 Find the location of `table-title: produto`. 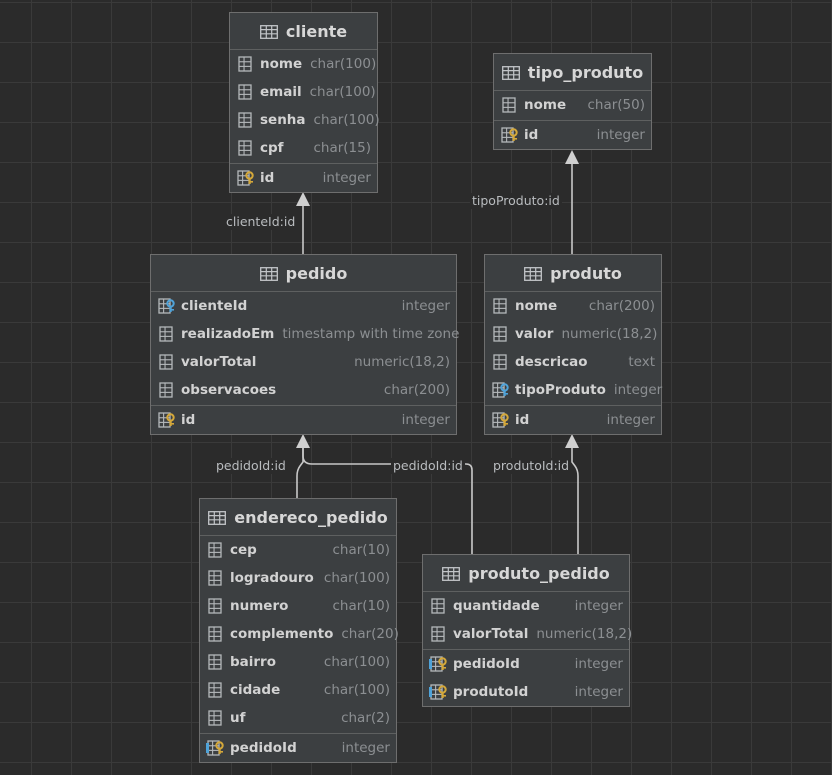

table-title: produto is located at coordinates (586, 273).